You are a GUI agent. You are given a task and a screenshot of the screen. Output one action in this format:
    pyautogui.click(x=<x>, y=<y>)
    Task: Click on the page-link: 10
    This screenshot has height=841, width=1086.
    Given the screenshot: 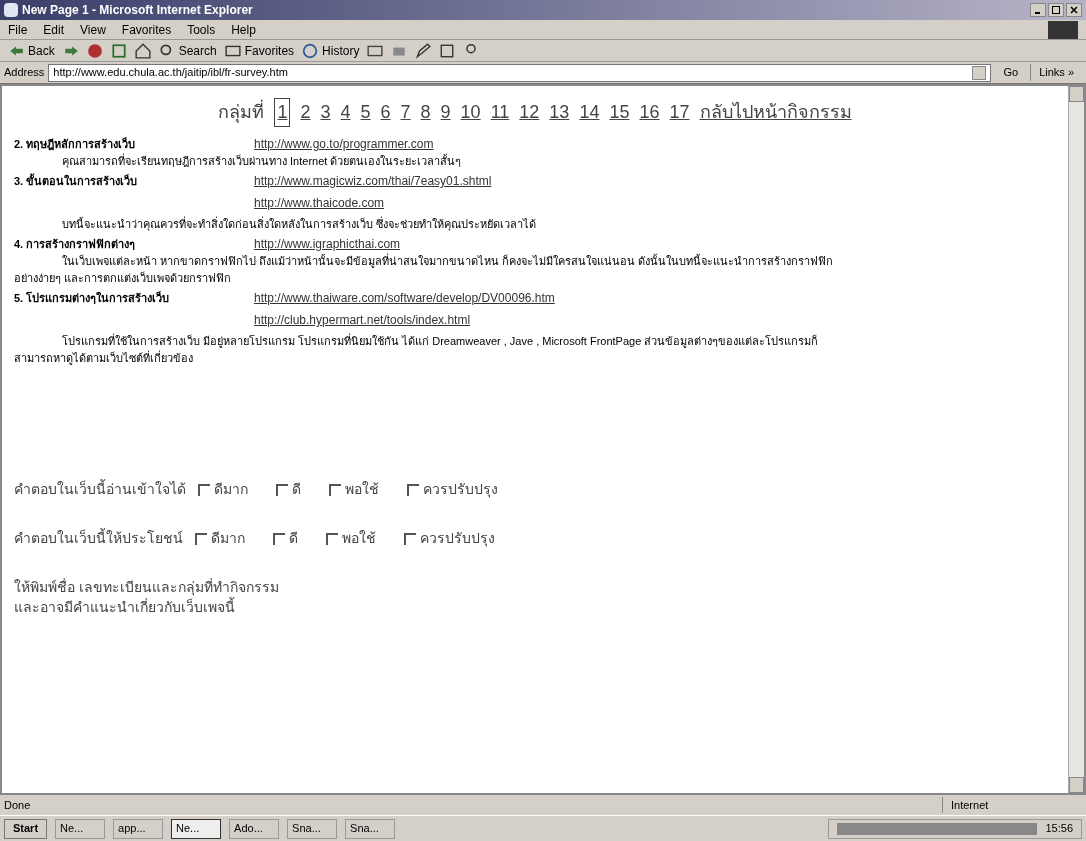 What is the action you would take?
    pyautogui.click(x=470, y=112)
    